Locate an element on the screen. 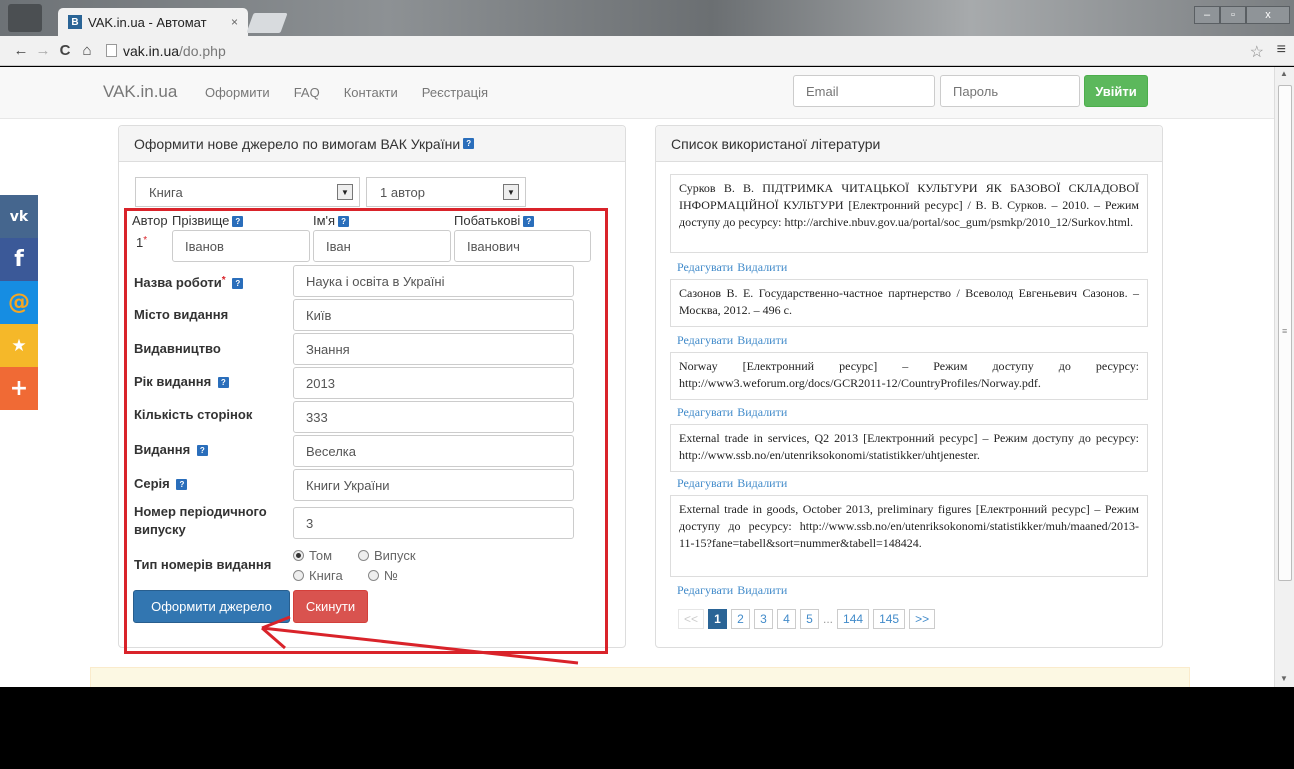 This screenshot has width=1294, height=769. pagination: << 1 2 3 4 5 ... 144 145 >> is located at coordinates (808, 619).